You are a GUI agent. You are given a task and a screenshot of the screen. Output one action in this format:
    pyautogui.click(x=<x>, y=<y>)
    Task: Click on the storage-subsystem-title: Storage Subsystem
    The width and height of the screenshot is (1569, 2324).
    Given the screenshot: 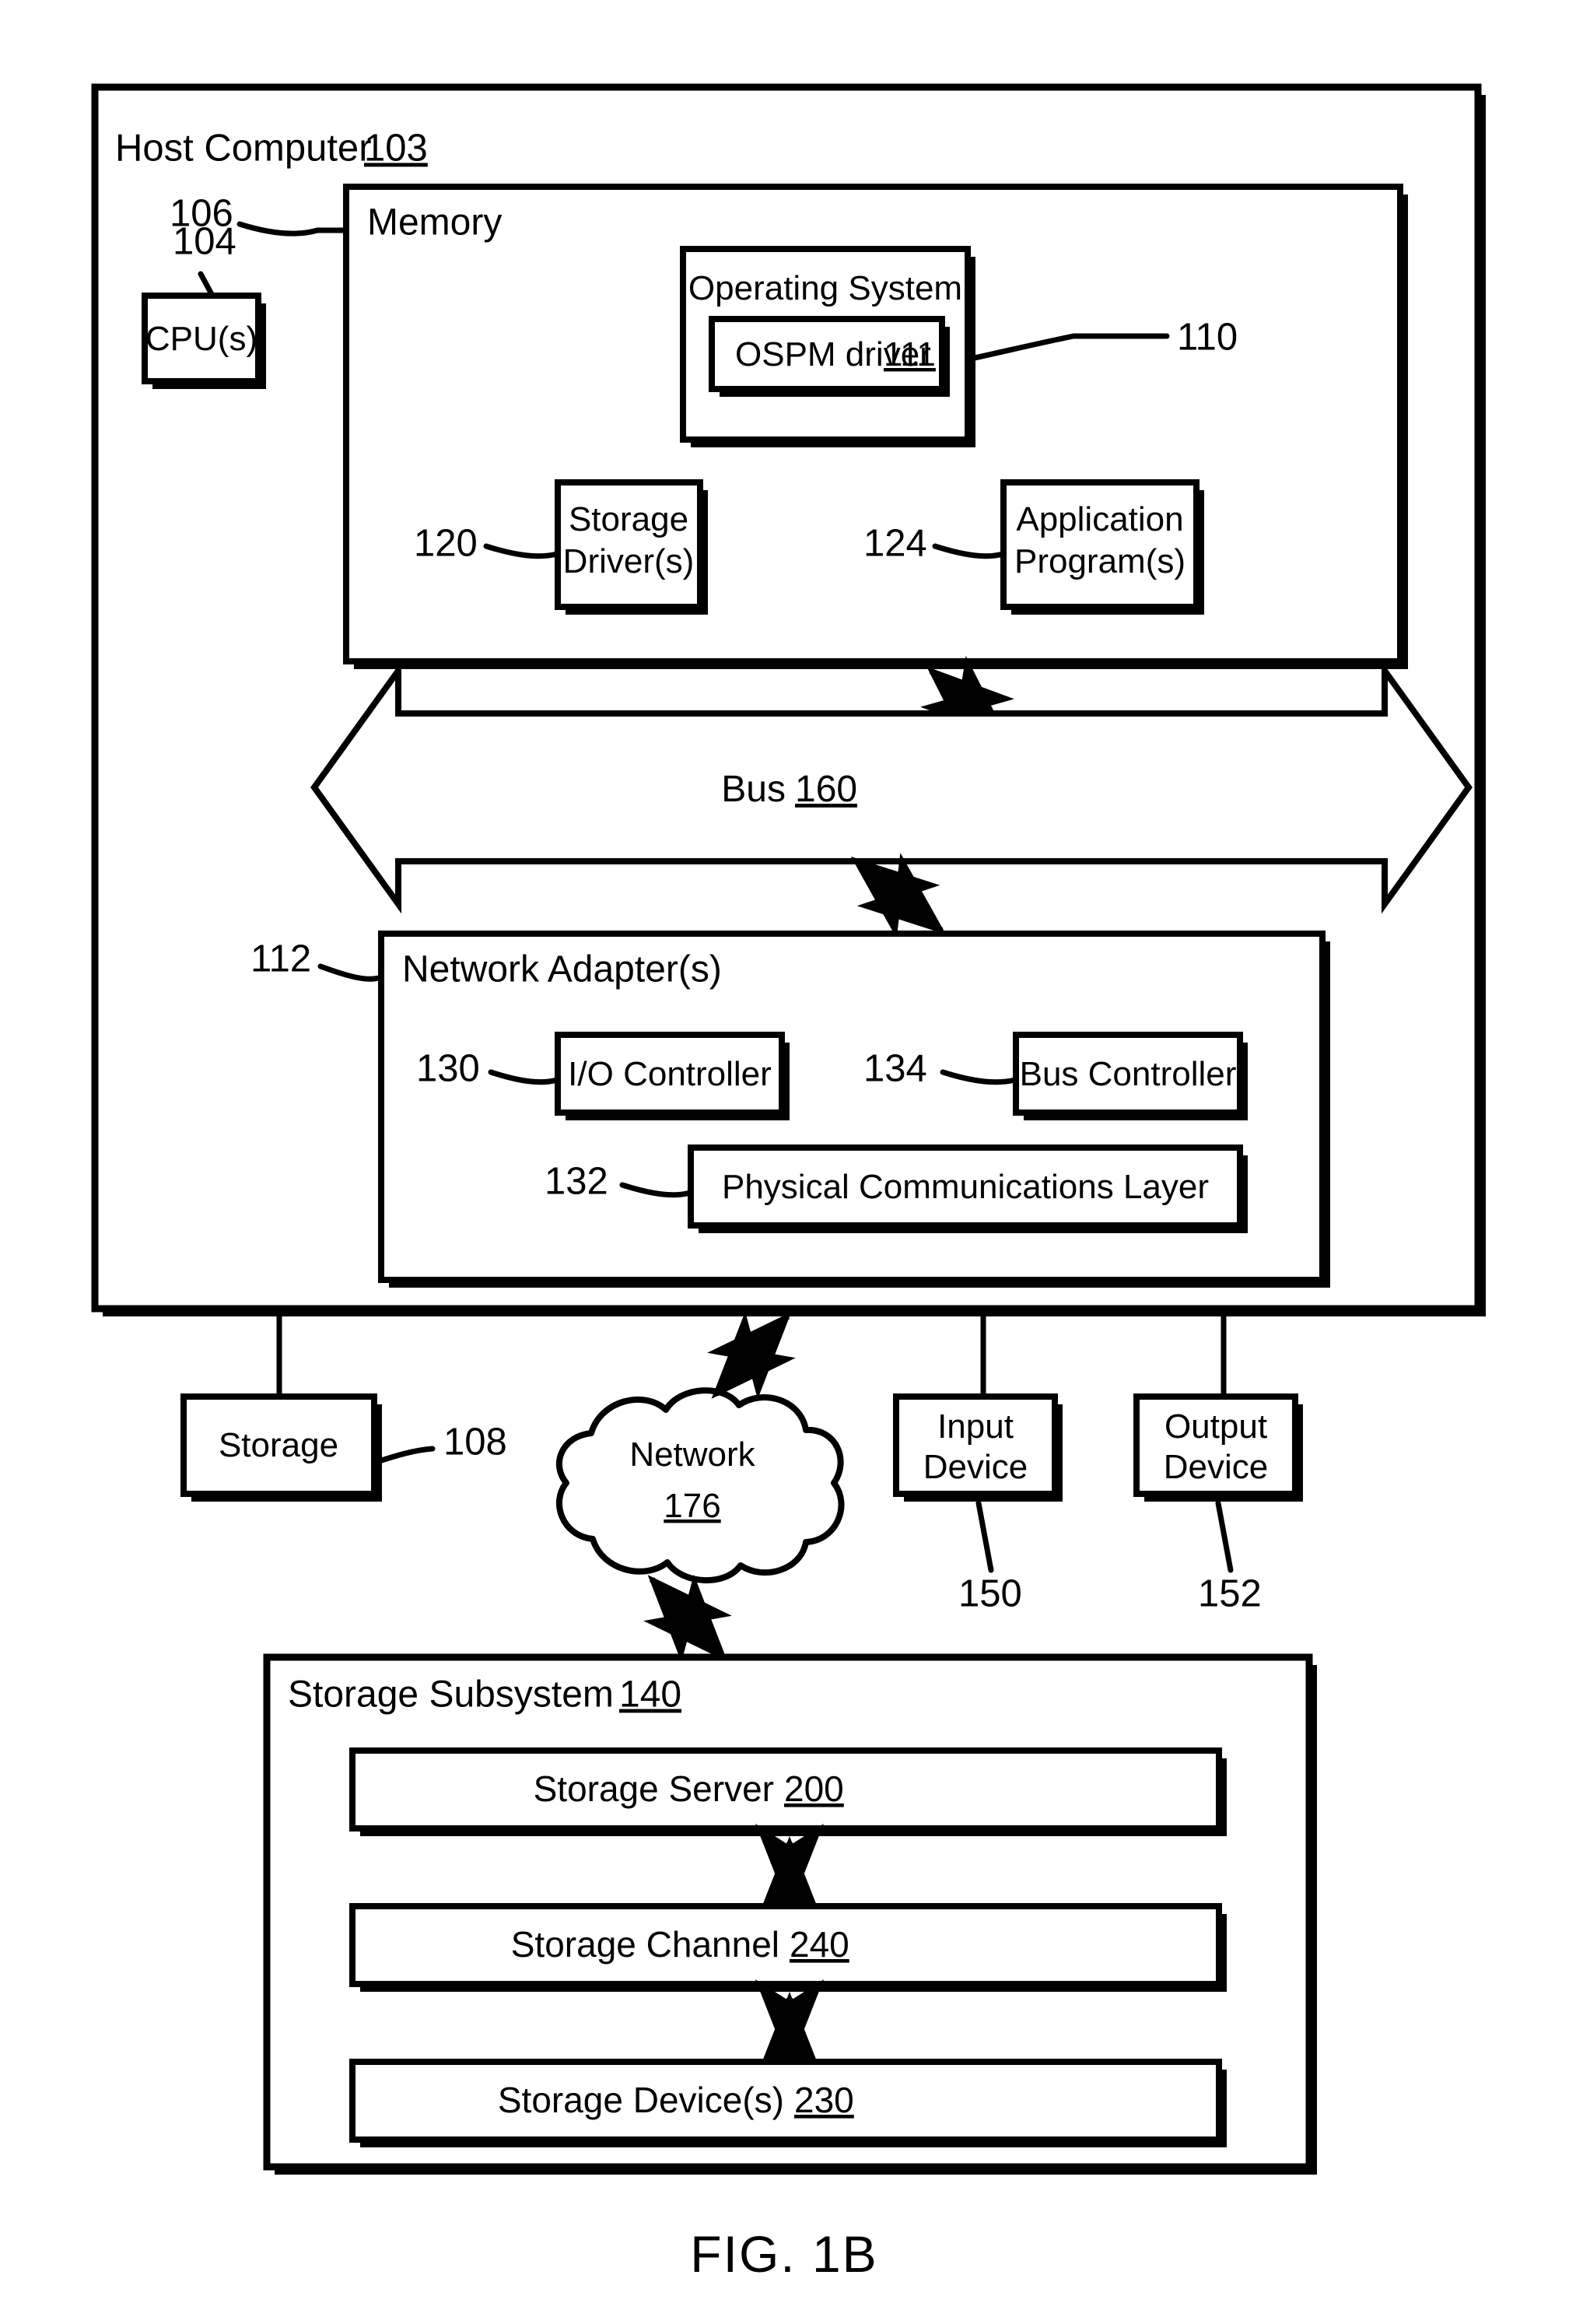 What is the action you would take?
    pyautogui.click(x=451, y=1695)
    